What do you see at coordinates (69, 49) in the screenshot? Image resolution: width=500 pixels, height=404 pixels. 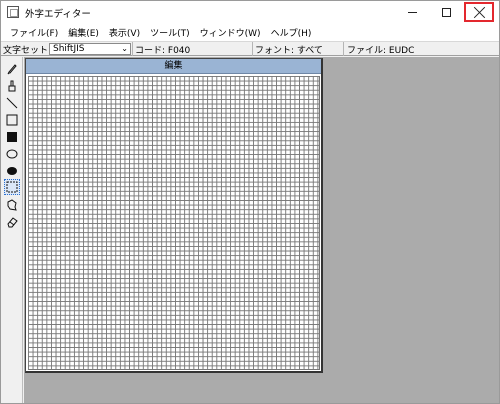 I see `charset-value: ShiftJIS` at bounding box center [69, 49].